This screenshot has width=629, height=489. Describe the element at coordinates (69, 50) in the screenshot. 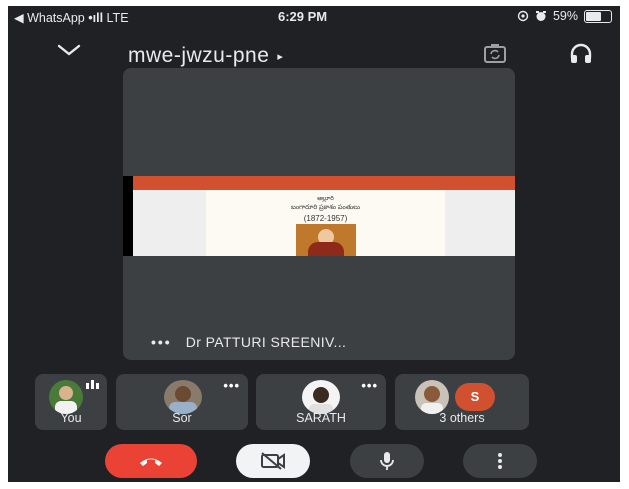

I see `chevron-down-icon` at that location.